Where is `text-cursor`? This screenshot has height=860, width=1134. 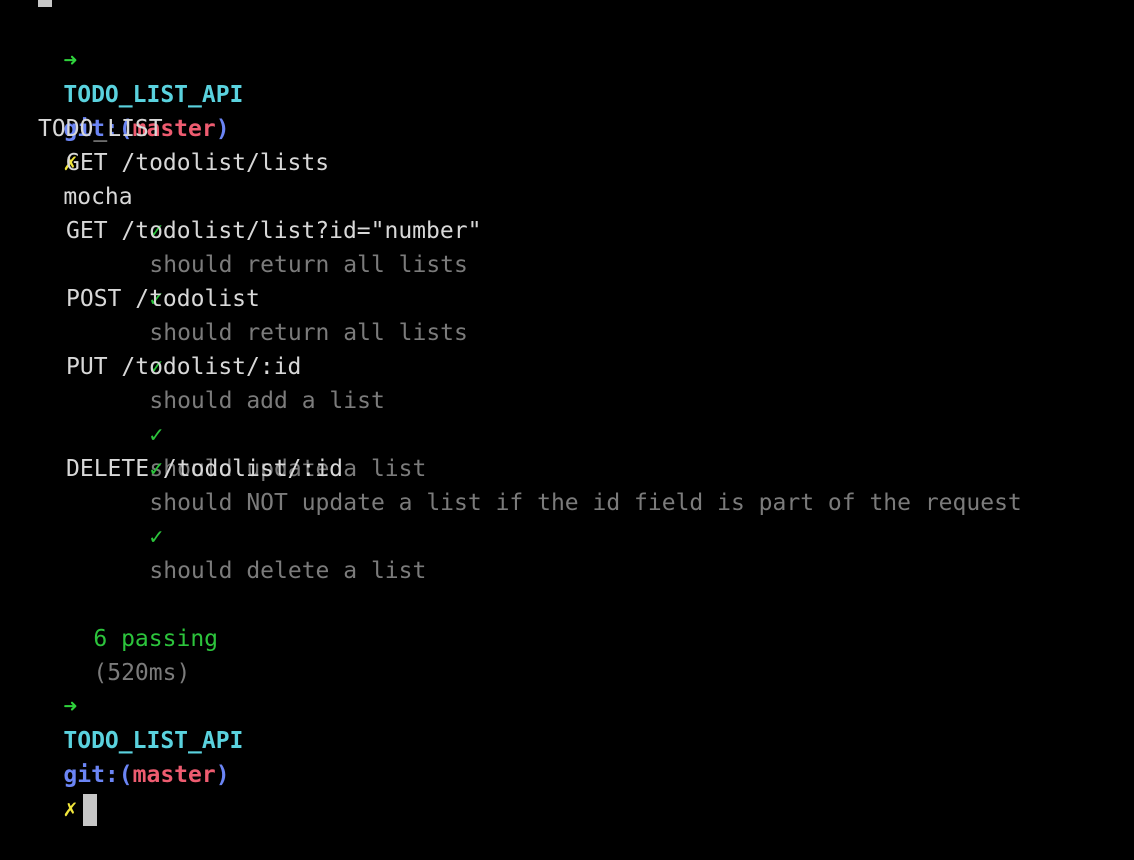 text-cursor is located at coordinates (90, 809).